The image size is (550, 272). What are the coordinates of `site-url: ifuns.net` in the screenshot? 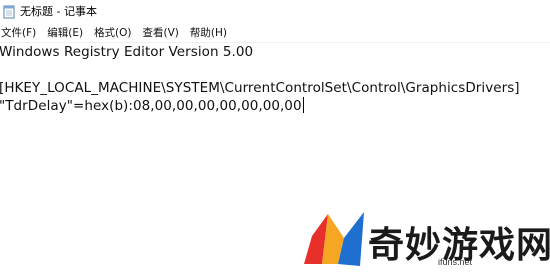 It's located at (455, 262).